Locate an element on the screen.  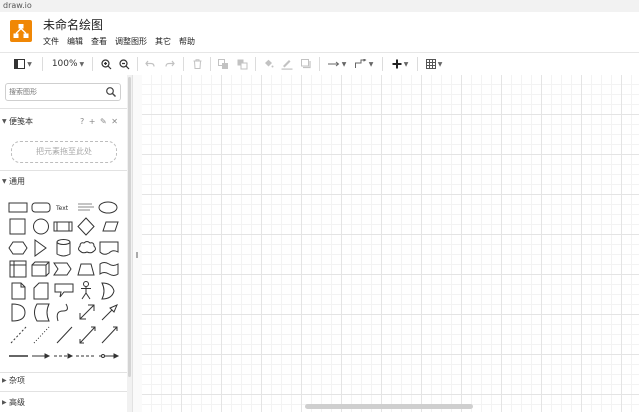
scratchpad-header: ▼ 便笺本 ? + ✎ ✕ is located at coordinates (63, 122).